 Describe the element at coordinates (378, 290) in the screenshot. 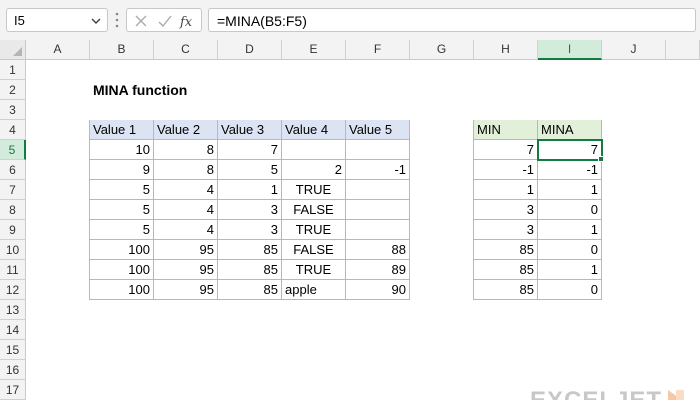

I see `data-cell: 90` at that location.